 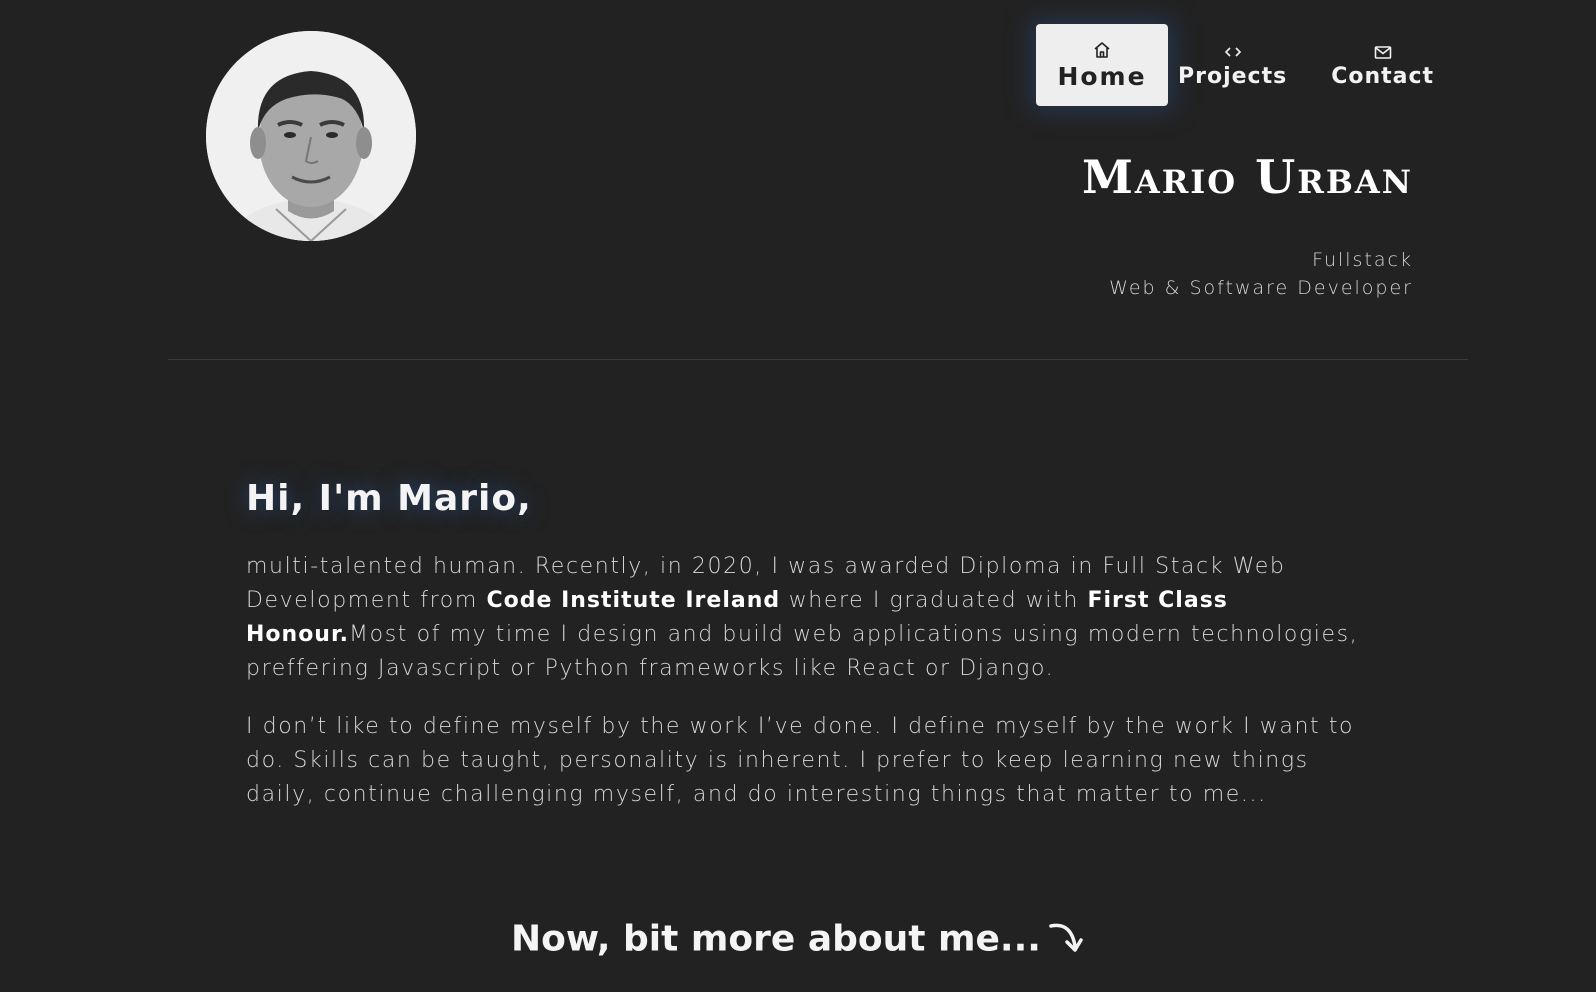 What do you see at coordinates (389, 498) in the screenshot?
I see `greeting-heading: Hi, I'm Mario,` at bounding box center [389, 498].